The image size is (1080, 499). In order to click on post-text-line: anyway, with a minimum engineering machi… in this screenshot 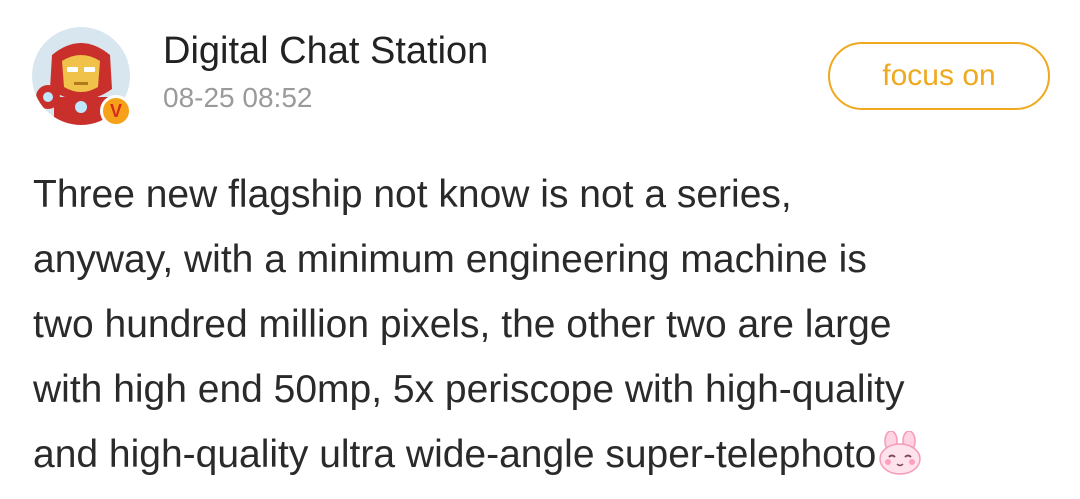, I will do `click(450, 259)`.